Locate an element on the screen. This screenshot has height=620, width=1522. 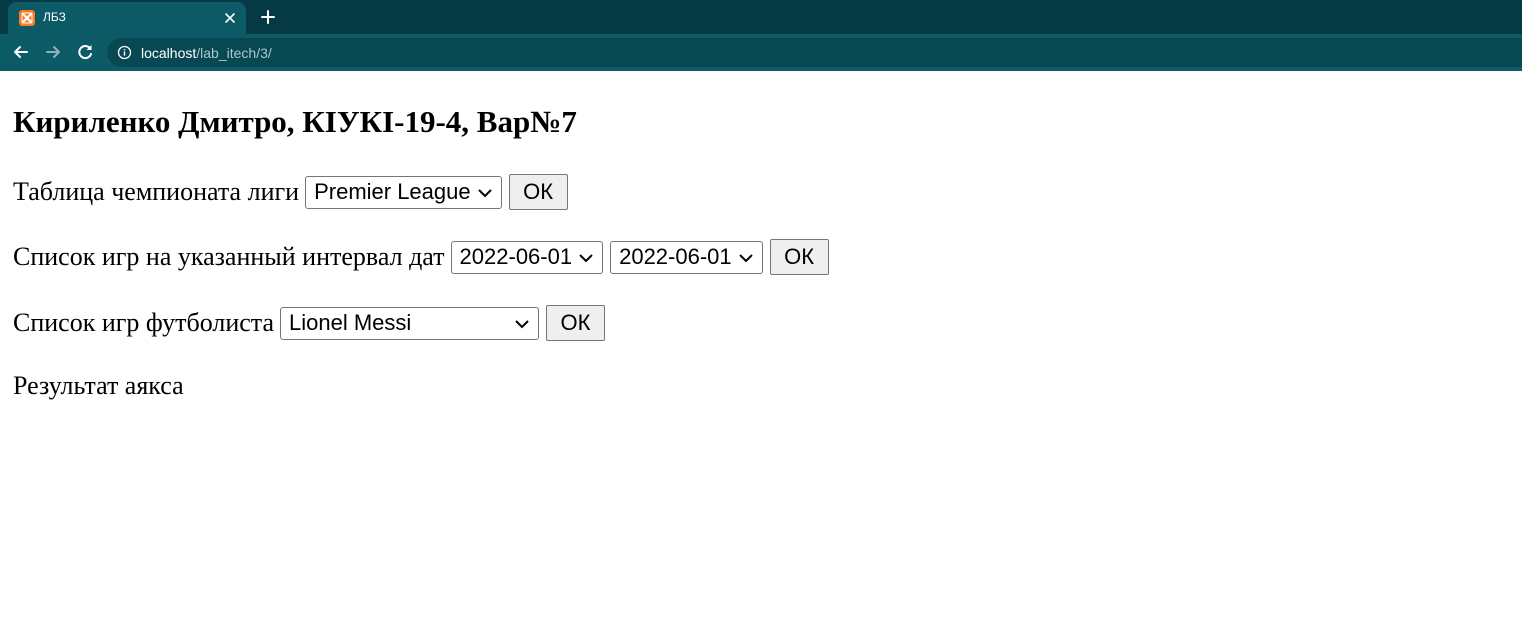
date-to-value: 2022-06-01 is located at coordinates (675, 256).